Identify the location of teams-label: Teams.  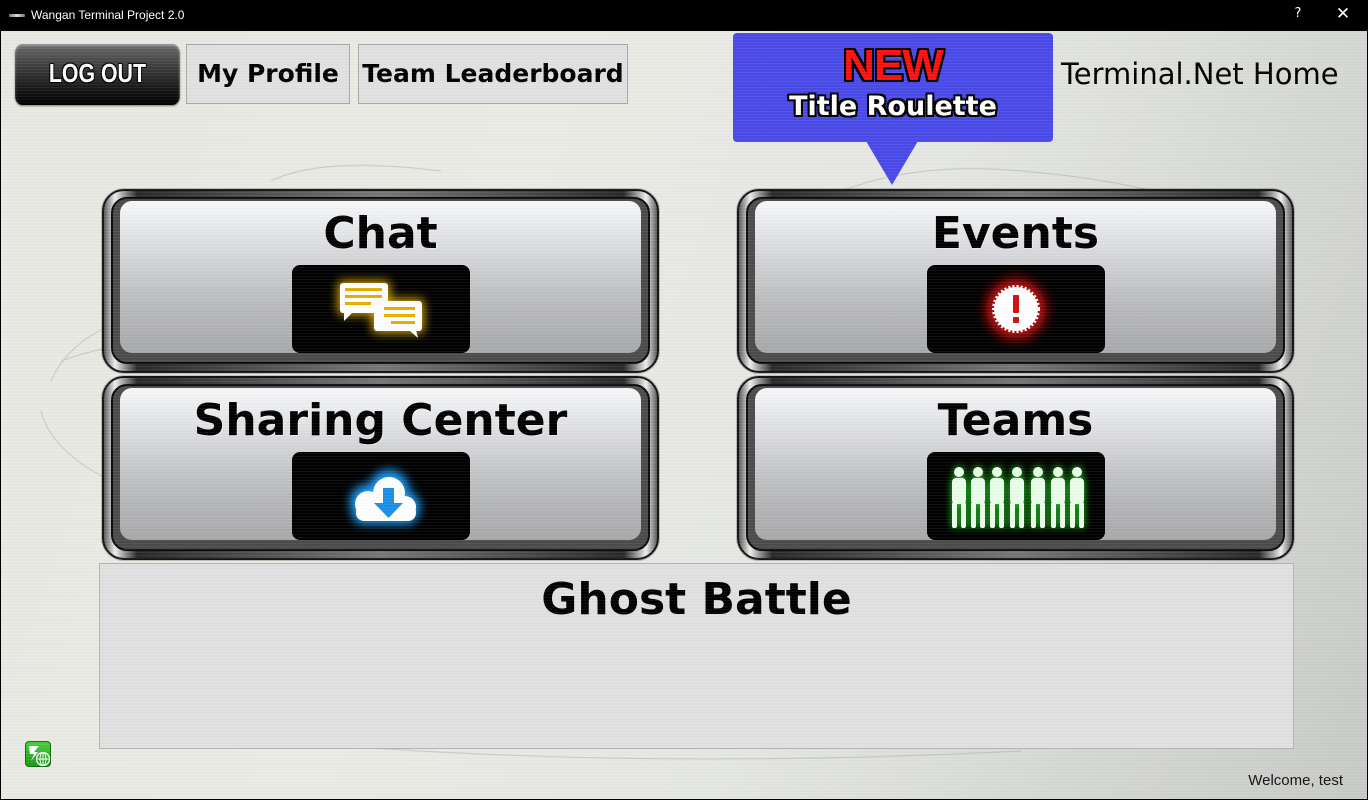
(1015, 420).